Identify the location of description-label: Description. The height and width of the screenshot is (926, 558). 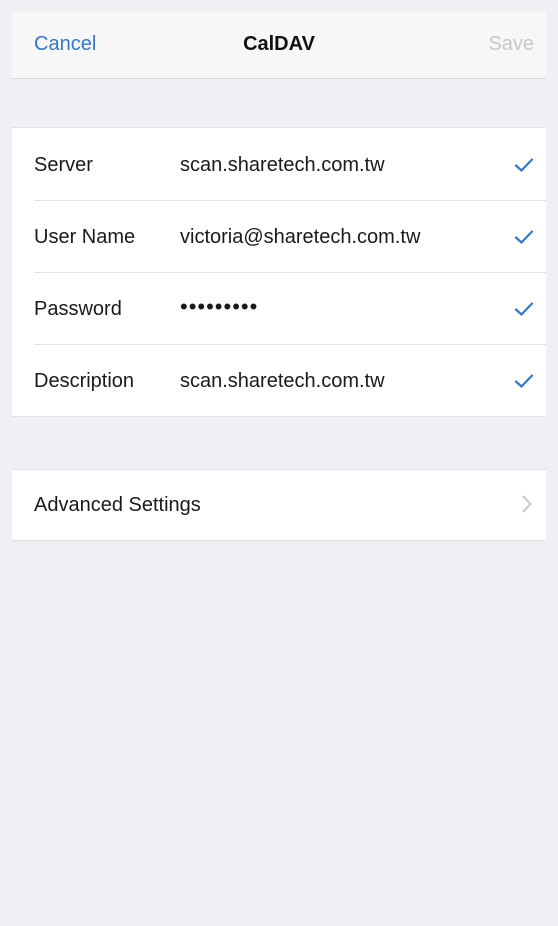
(84, 381).